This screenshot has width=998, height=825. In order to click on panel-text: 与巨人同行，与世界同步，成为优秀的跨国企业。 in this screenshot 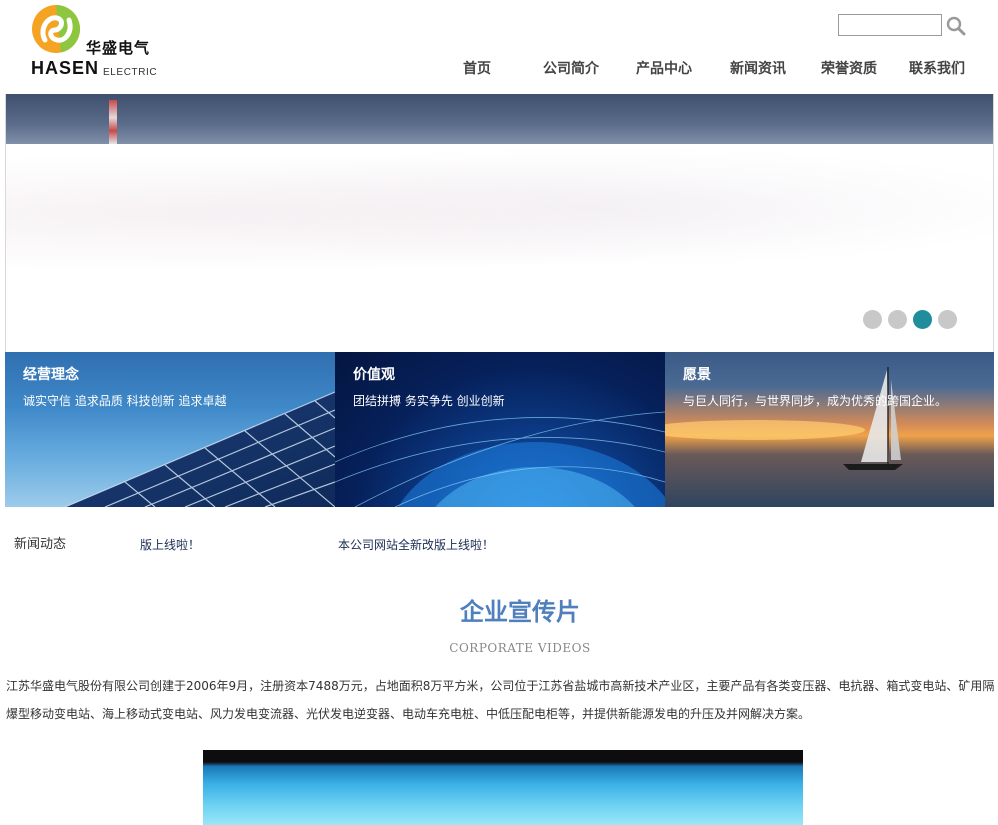, I will do `click(815, 401)`.